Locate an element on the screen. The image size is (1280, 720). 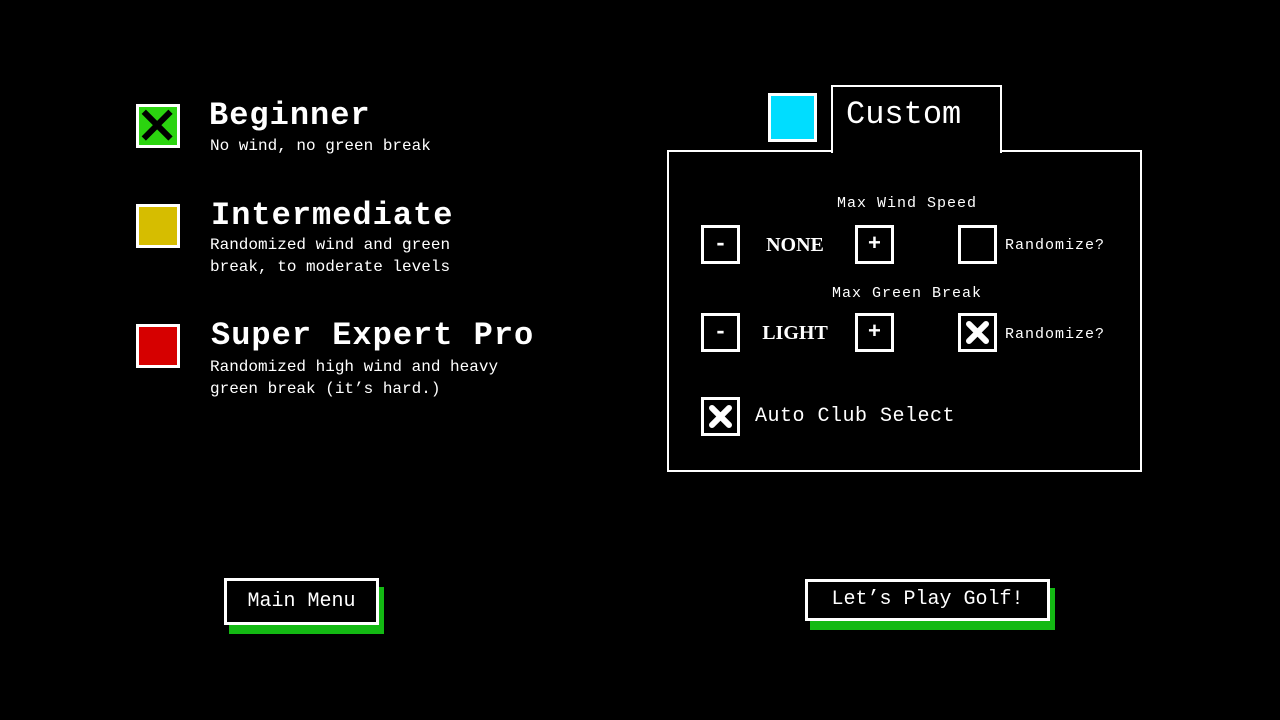
x-mark-icon is located at coordinates (157, 125).